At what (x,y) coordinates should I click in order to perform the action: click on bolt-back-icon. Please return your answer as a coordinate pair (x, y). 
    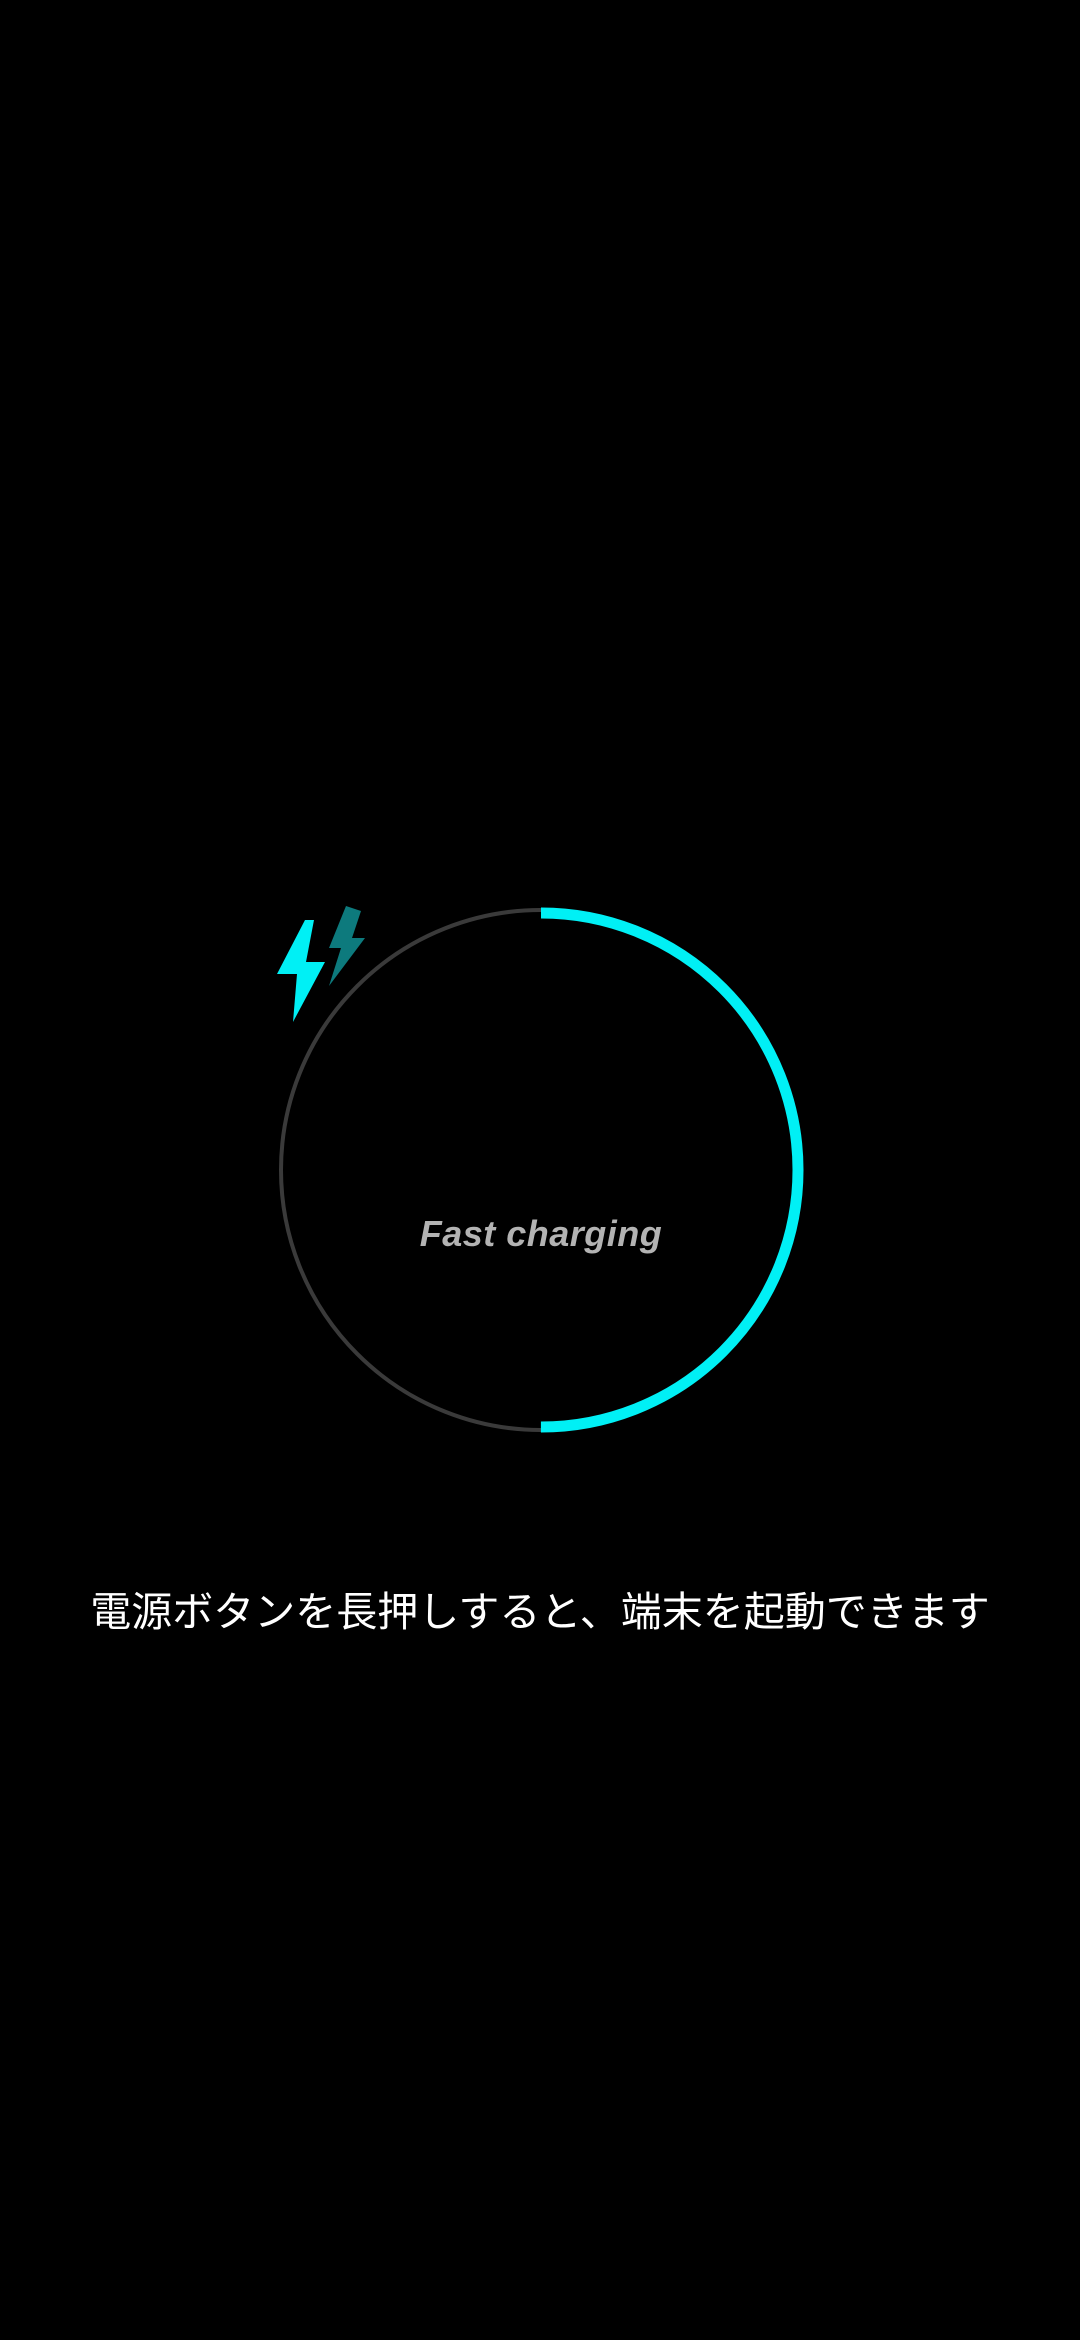
    Looking at the image, I should click on (347, 946).